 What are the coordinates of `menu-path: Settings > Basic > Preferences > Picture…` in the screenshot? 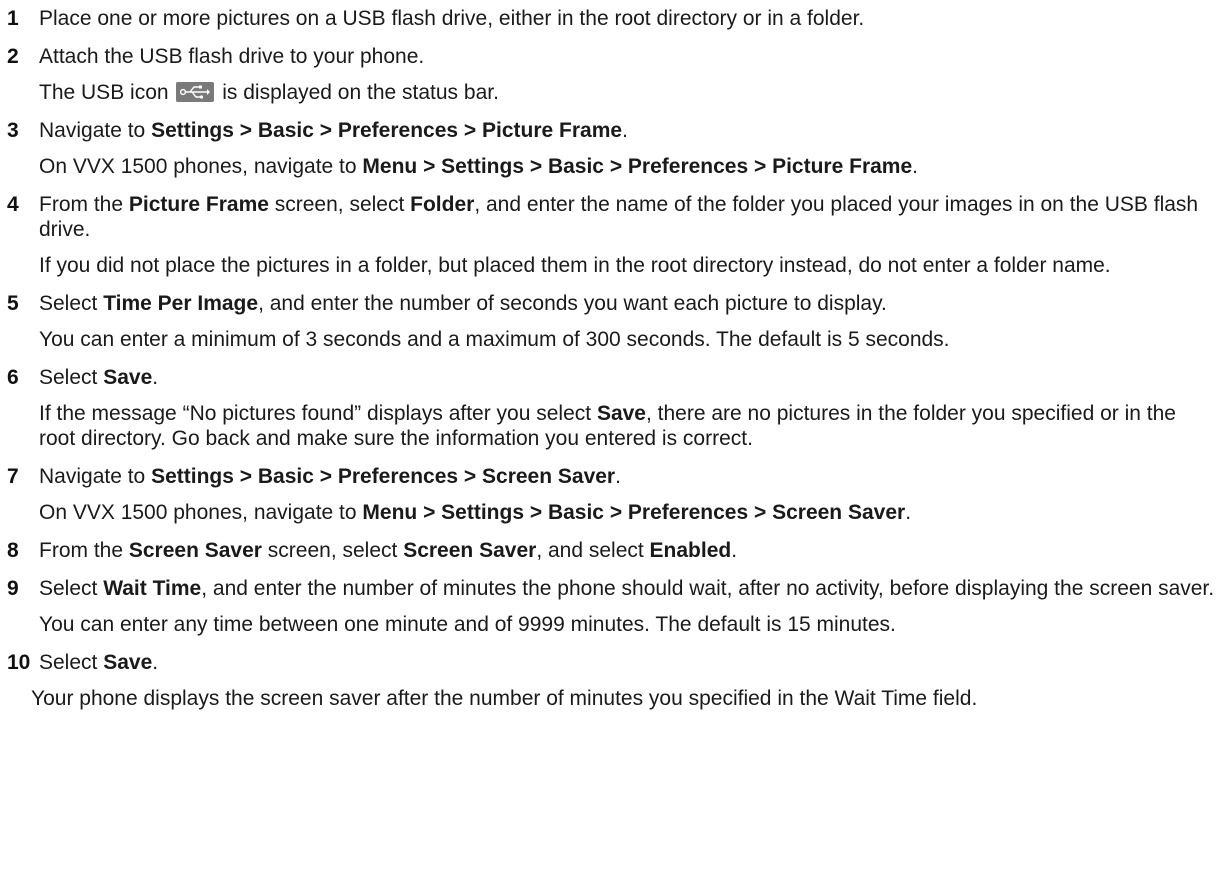 It's located at (387, 130).